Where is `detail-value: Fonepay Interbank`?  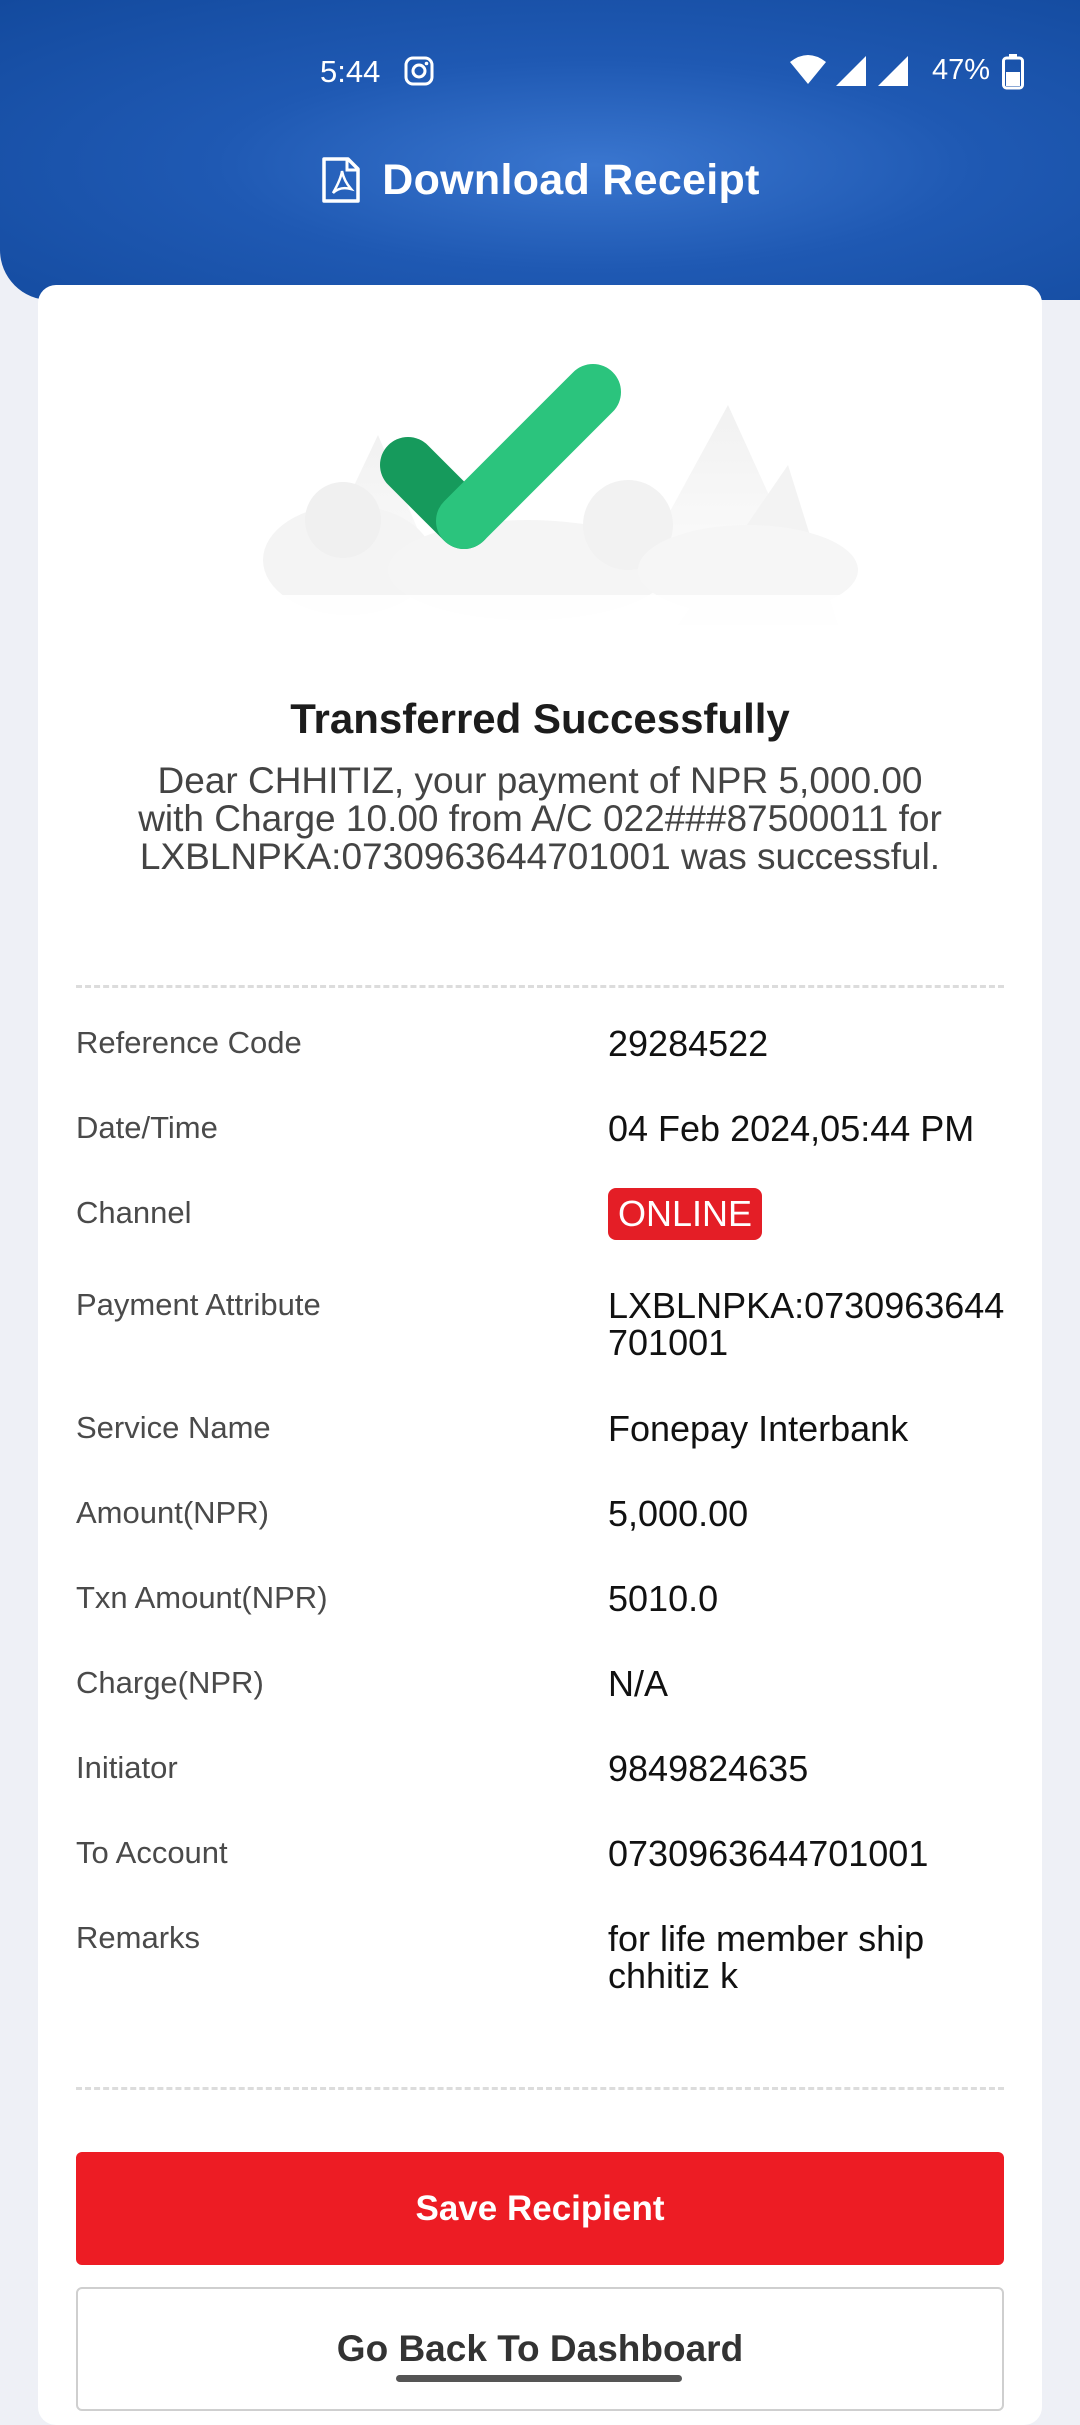
detail-value: Fonepay Interbank is located at coordinates (758, 1428).